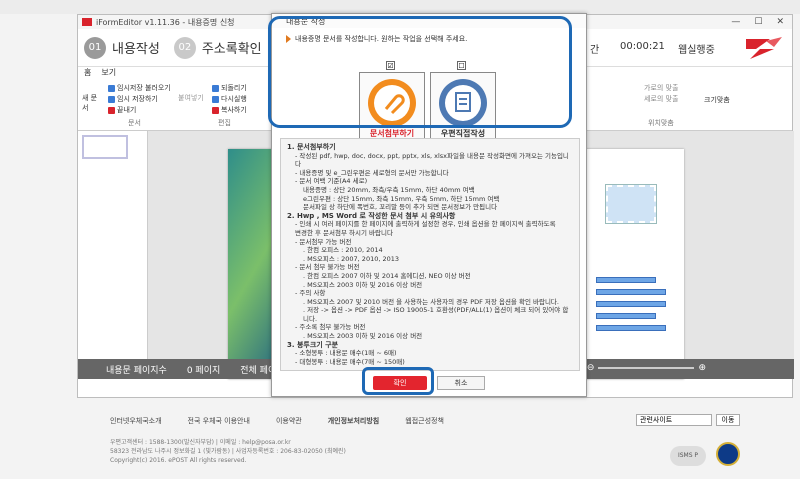 The height and width of the screenshot is (479, 800). I want to click on go-button: 이동, so click(728, 420).